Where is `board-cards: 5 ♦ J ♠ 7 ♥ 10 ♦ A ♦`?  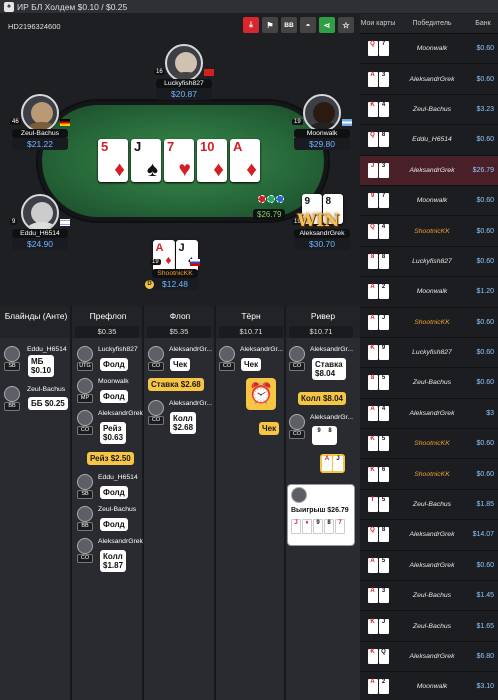 board-cards: 5 ♦ J ♠ 7 ♥ 10 ♦ A ♦ is located at coordinates (179, 160).